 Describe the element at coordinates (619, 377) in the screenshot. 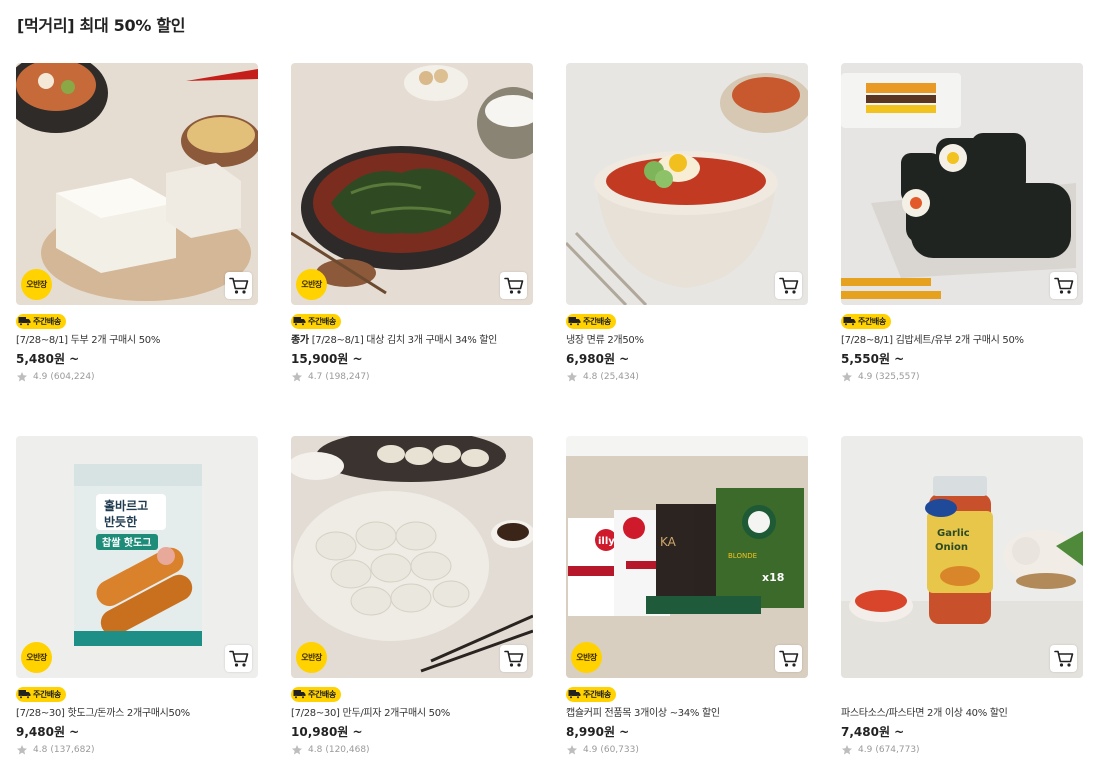

I see `review-count: (25,434)` at that location.